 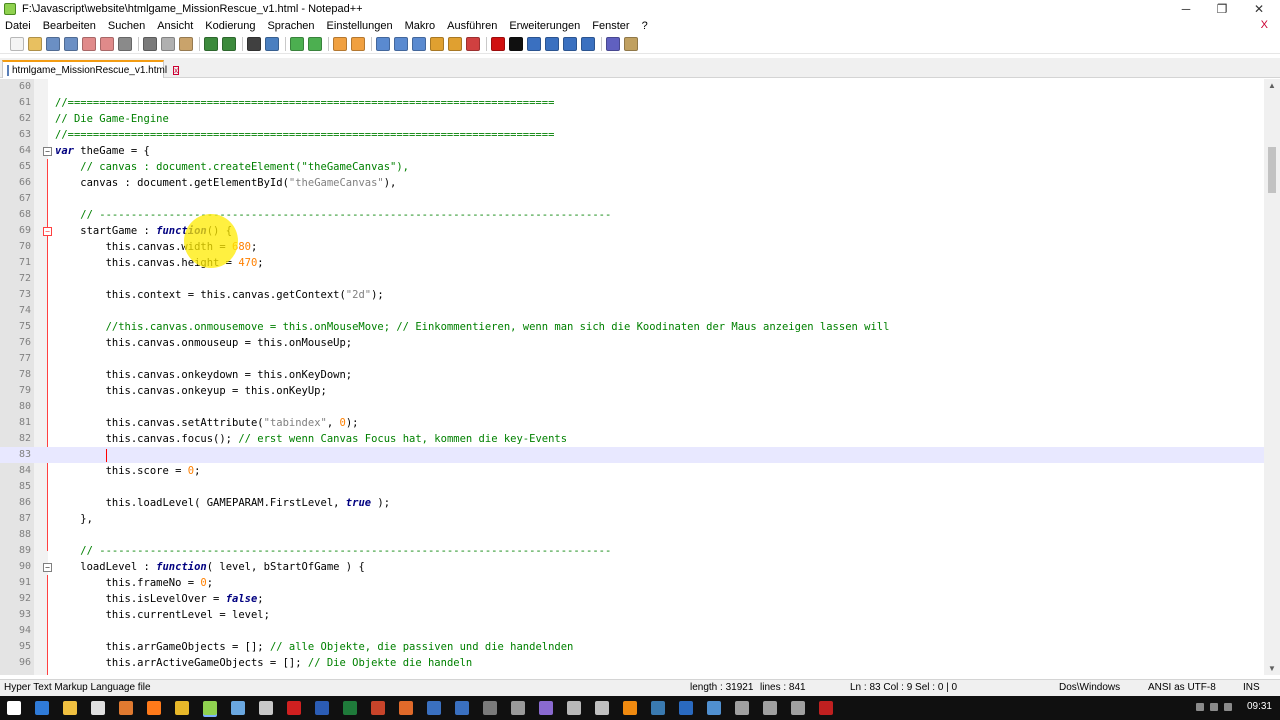 What do you see at coordinates (1272, 668) in the screenshot?
I see `scroll-down-icon: ▼` at bounding box center [1272, 668].